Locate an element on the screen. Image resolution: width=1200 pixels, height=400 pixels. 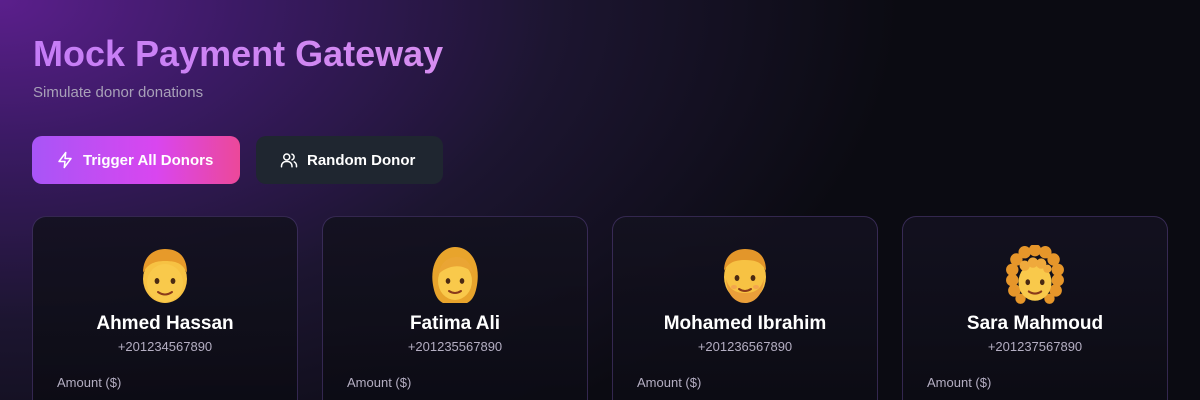
page-title: Mock Payment Gateway is located at coordinates (238, 54).